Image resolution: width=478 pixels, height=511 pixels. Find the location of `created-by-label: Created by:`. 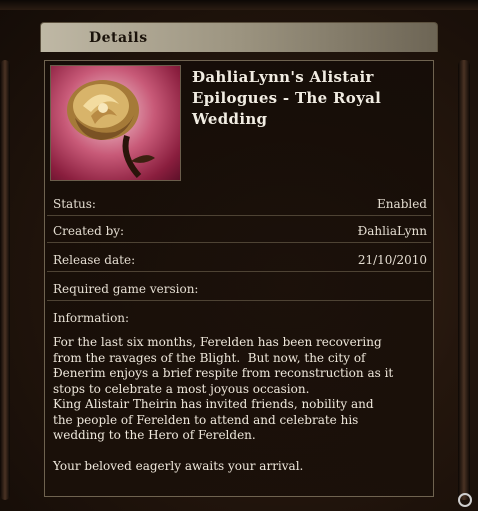

created-by-label: Created by: is located at coordinates (89, 231).